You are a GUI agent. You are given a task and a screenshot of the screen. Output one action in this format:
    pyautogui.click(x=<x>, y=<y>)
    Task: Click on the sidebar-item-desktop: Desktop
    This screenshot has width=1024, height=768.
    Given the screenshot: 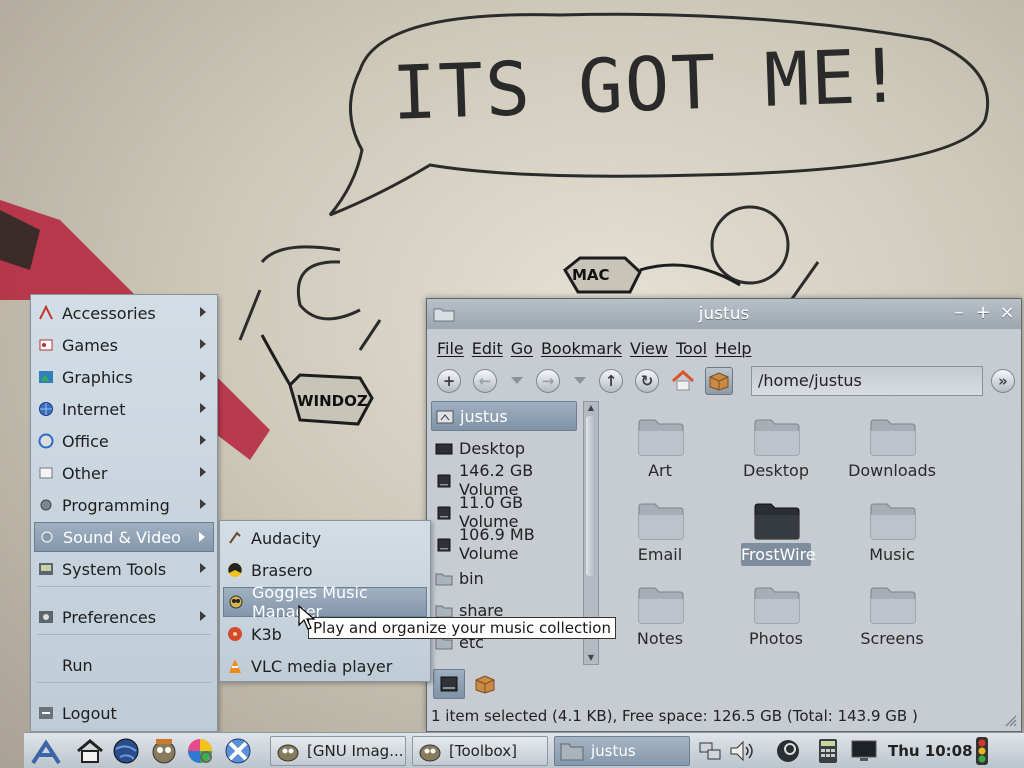 What is the action you would take?
    pyautogui.click(x=504, y=448)
    